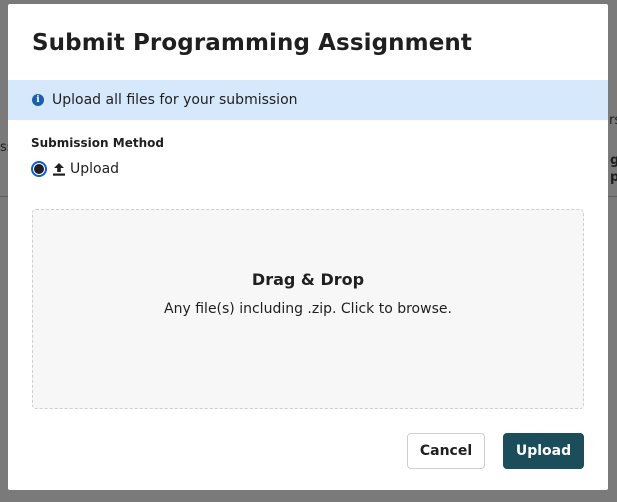 This screenshot has width=617, height=502. I want to click on dropzone-title: Drag & Drop, so click(308, 279).